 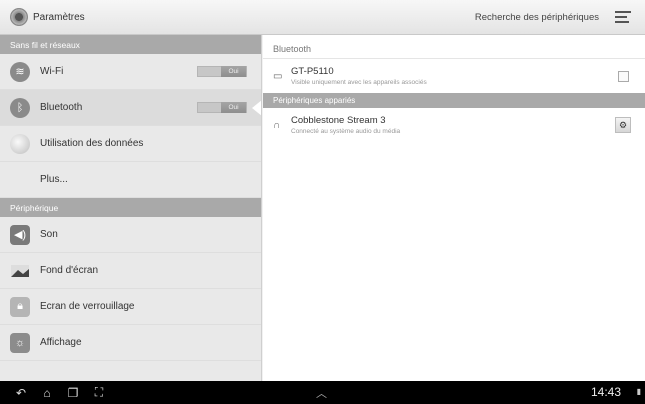 What do you see at coordinates (19, 17) in the screenshot?
I see `settings-icon` at bounding box center [19, 17].